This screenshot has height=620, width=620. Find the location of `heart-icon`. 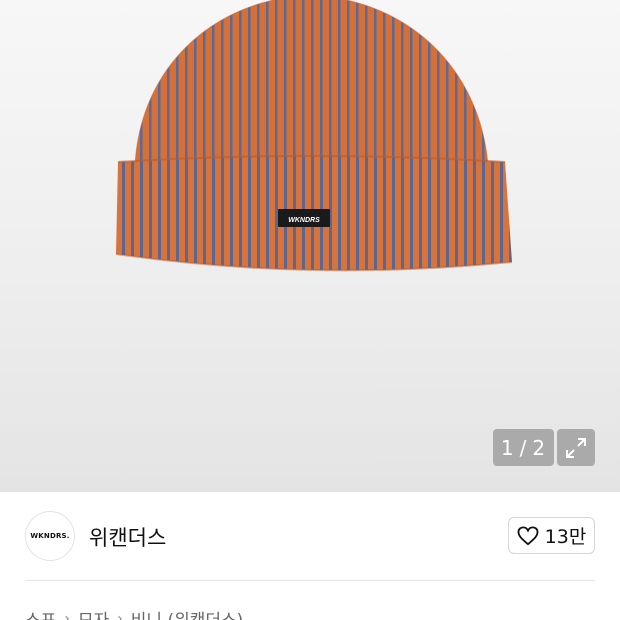

heart-icon is located at coordinates (528, 535).